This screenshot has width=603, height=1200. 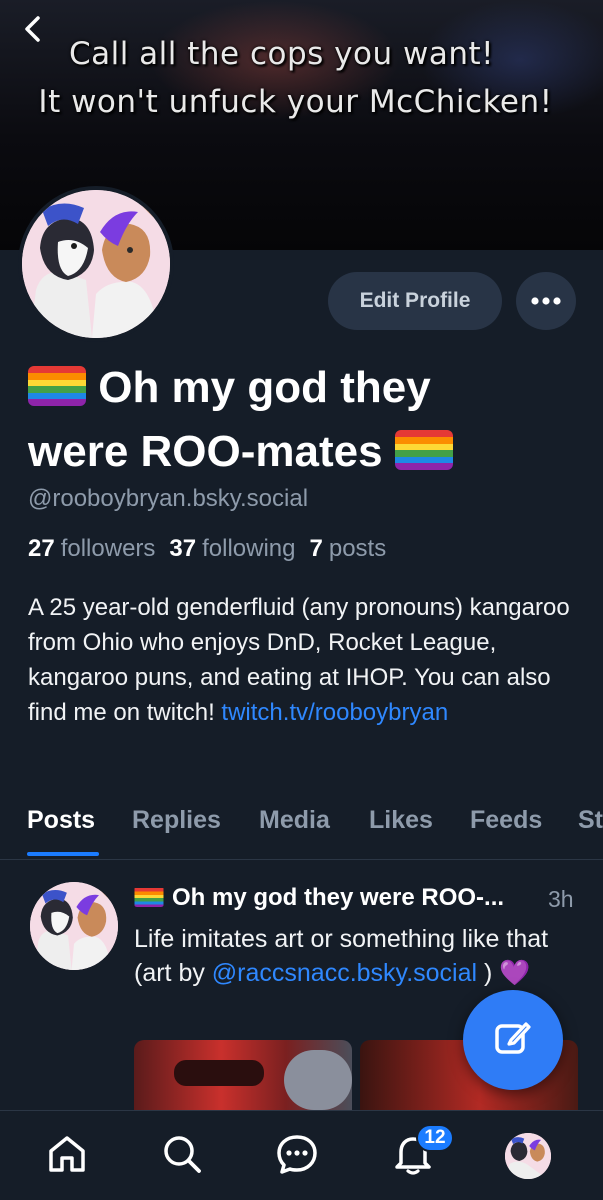 I want to click on purple-heart-emoji: 💜, so click(x=515, y=973).